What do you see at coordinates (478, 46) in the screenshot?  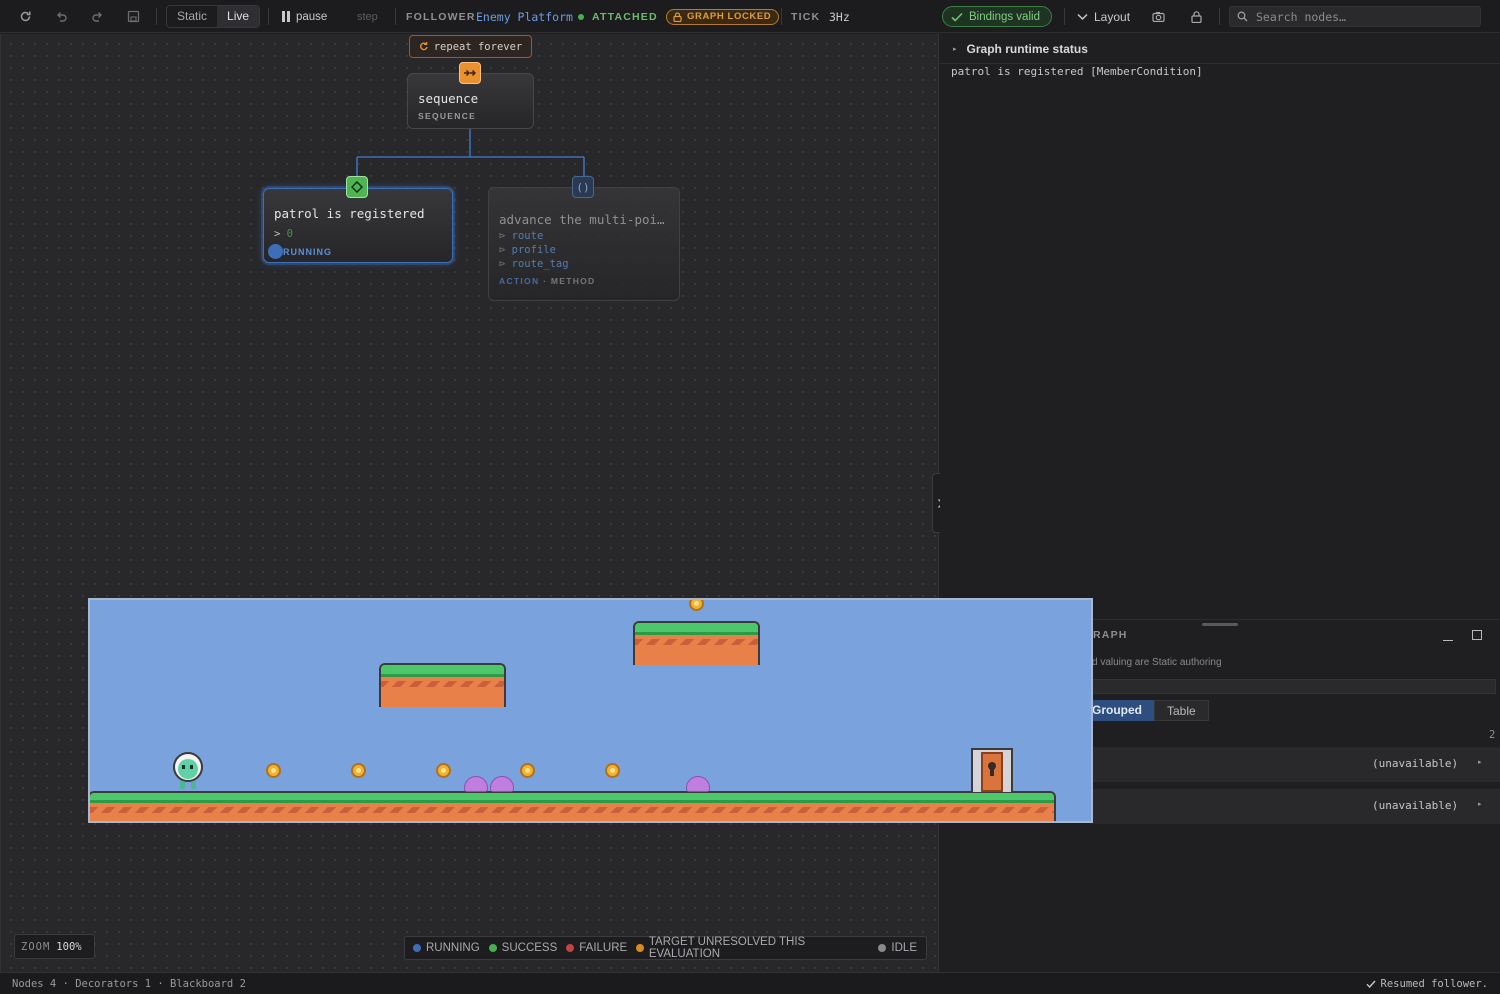 I see `decorator-label: repeat forever` at bounding box center [478, 46].